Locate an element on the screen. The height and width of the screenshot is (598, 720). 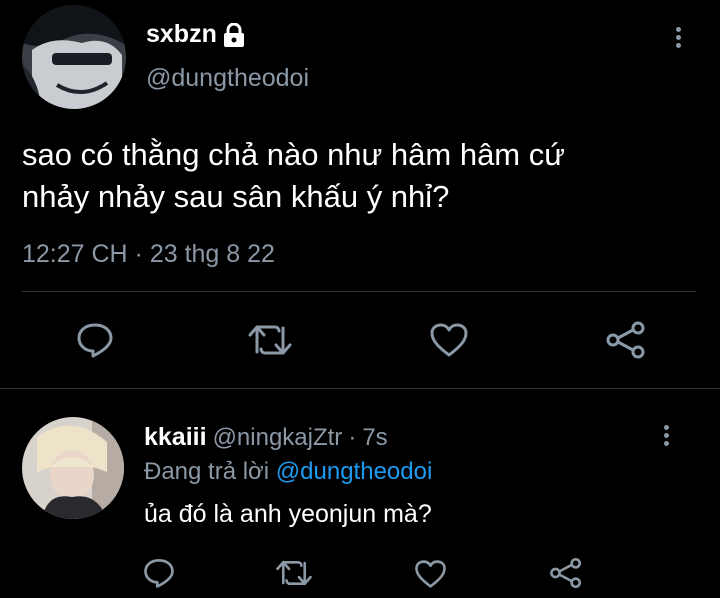
author-name-row: sxbzn is located at coordinates (195, 34).